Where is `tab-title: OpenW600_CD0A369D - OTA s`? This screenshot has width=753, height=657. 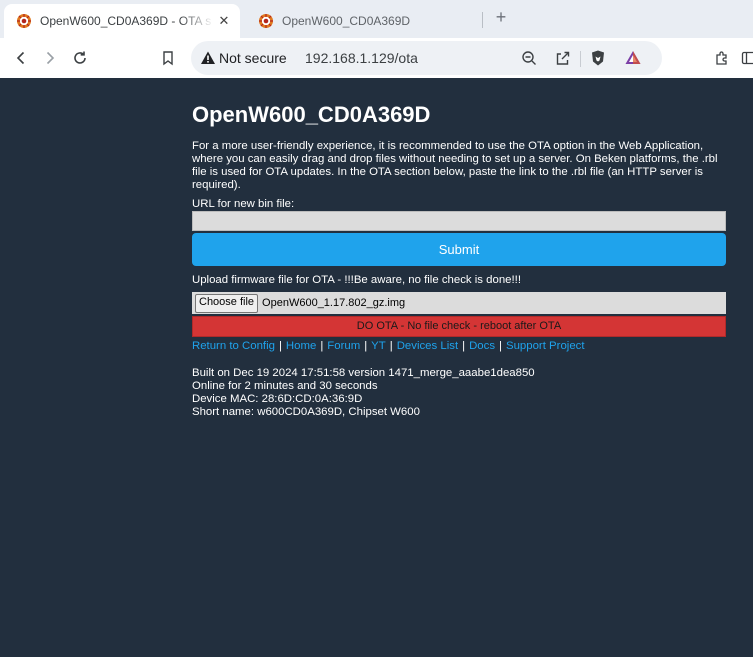
tab-title: OpenW600_CD0A369D - OTA s is located at coordinates (126, 21).